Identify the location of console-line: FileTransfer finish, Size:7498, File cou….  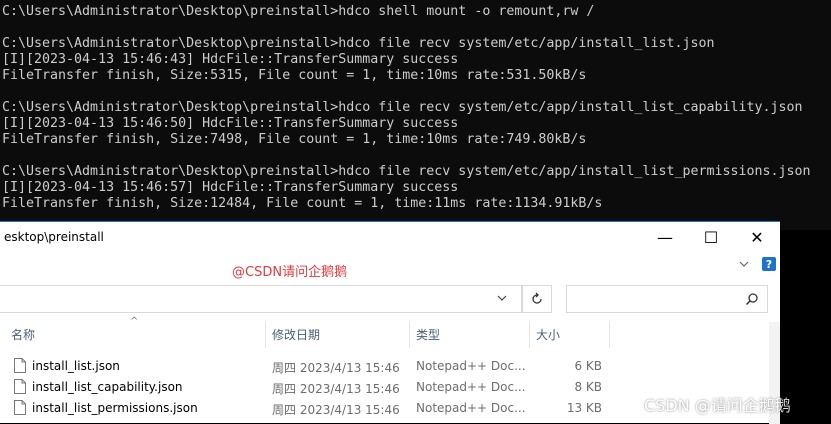
(294, 139).